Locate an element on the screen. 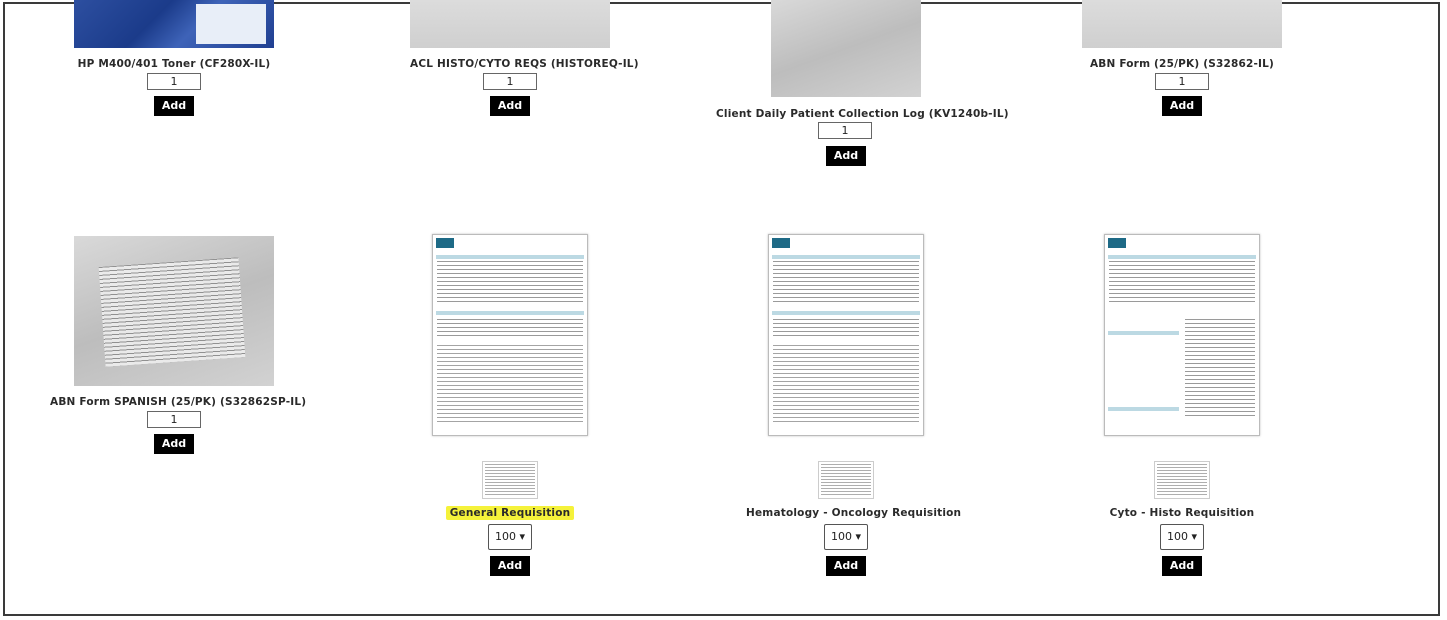 This screenshot has height=620, width=1447. product-name: Hematology - Oncology Requisition is located at coordinates (854, 513).